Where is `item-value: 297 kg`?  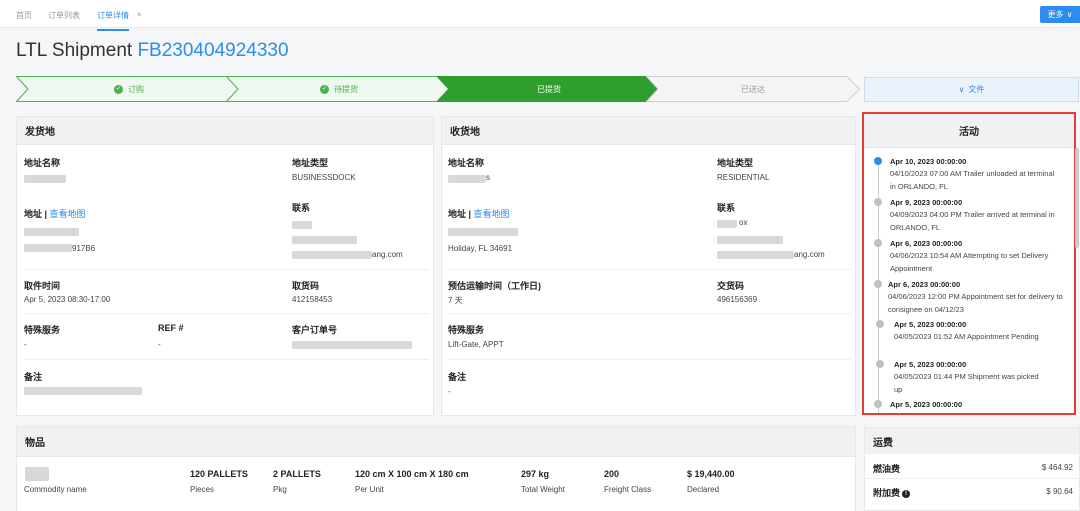
item-value: 297 kg is located at coordinates (535, 474).